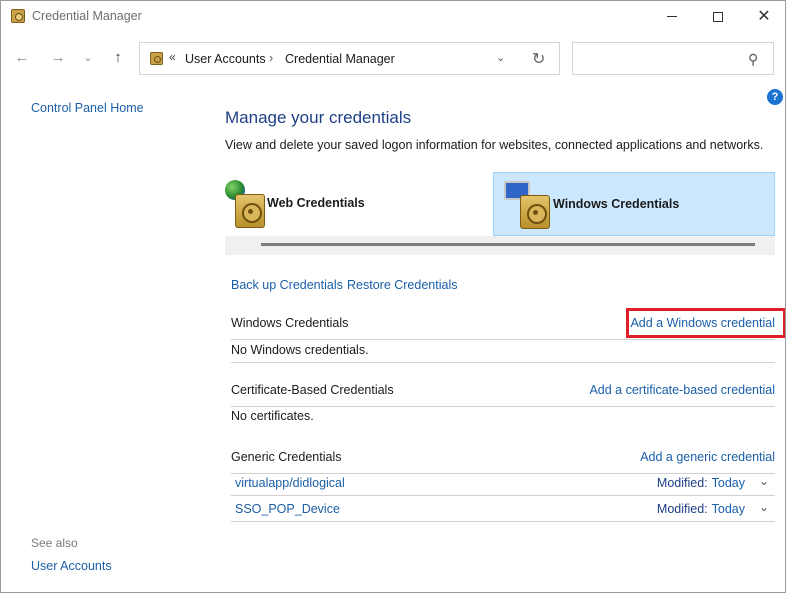 This screenshot has height=593, width=786. What do you see at coordinates (659, 59) in the screenshot?
I see `search-input` at bounding box center [659, 59].